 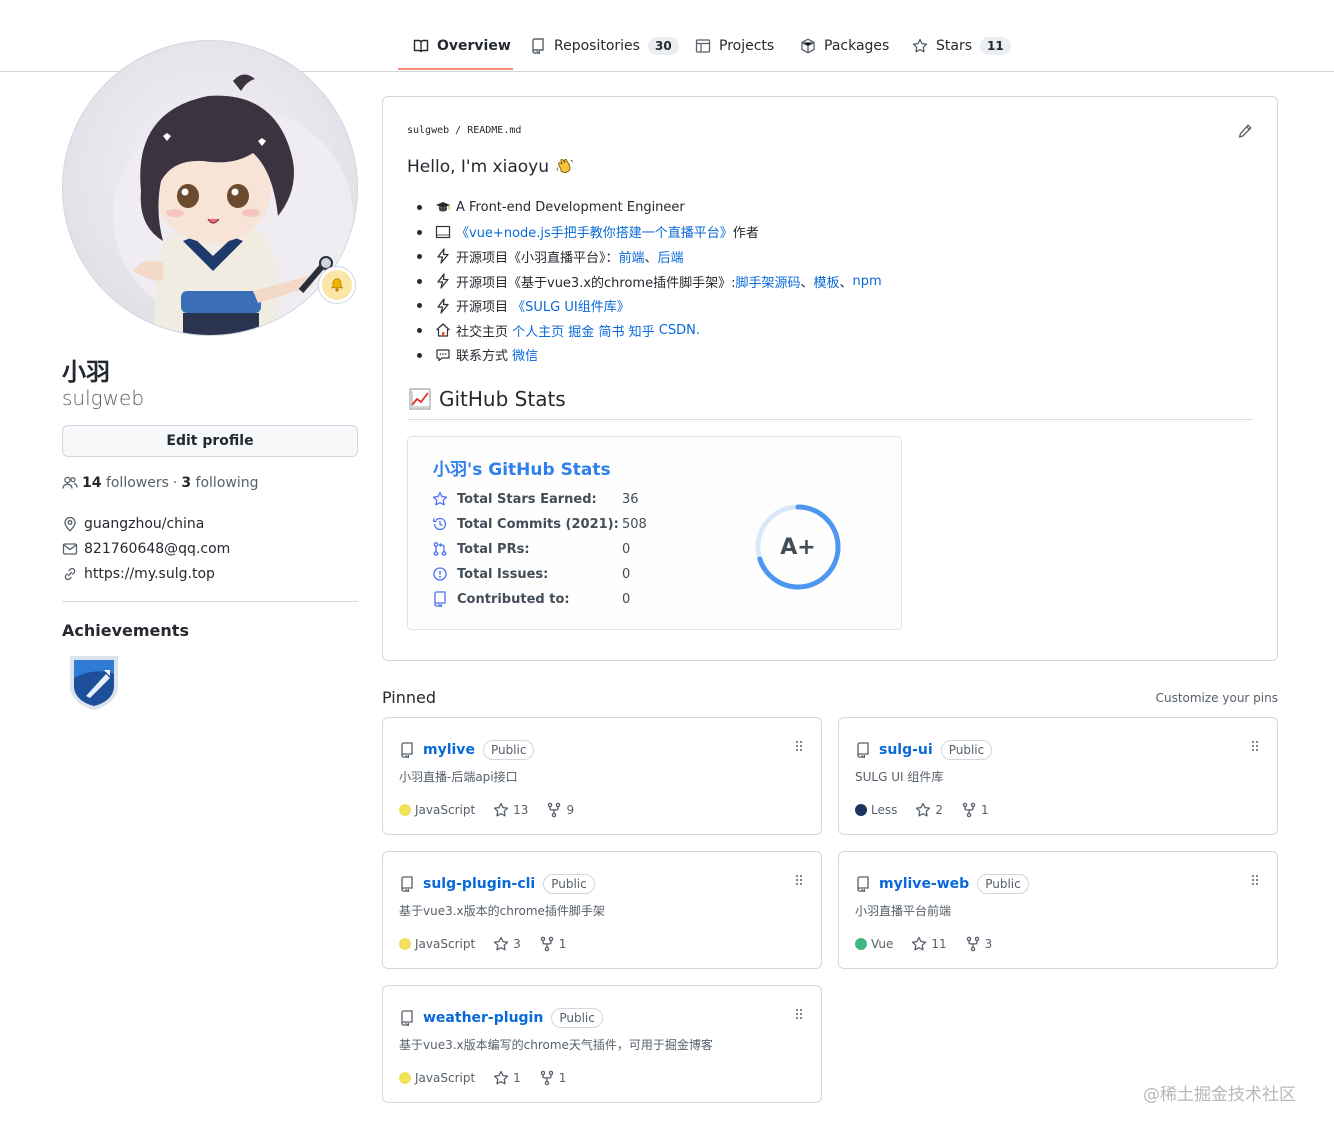 What do you see at coordinates (632, 256) in the screenshot?
I see `readme-link: 前端` at bounding box center [632, 256].